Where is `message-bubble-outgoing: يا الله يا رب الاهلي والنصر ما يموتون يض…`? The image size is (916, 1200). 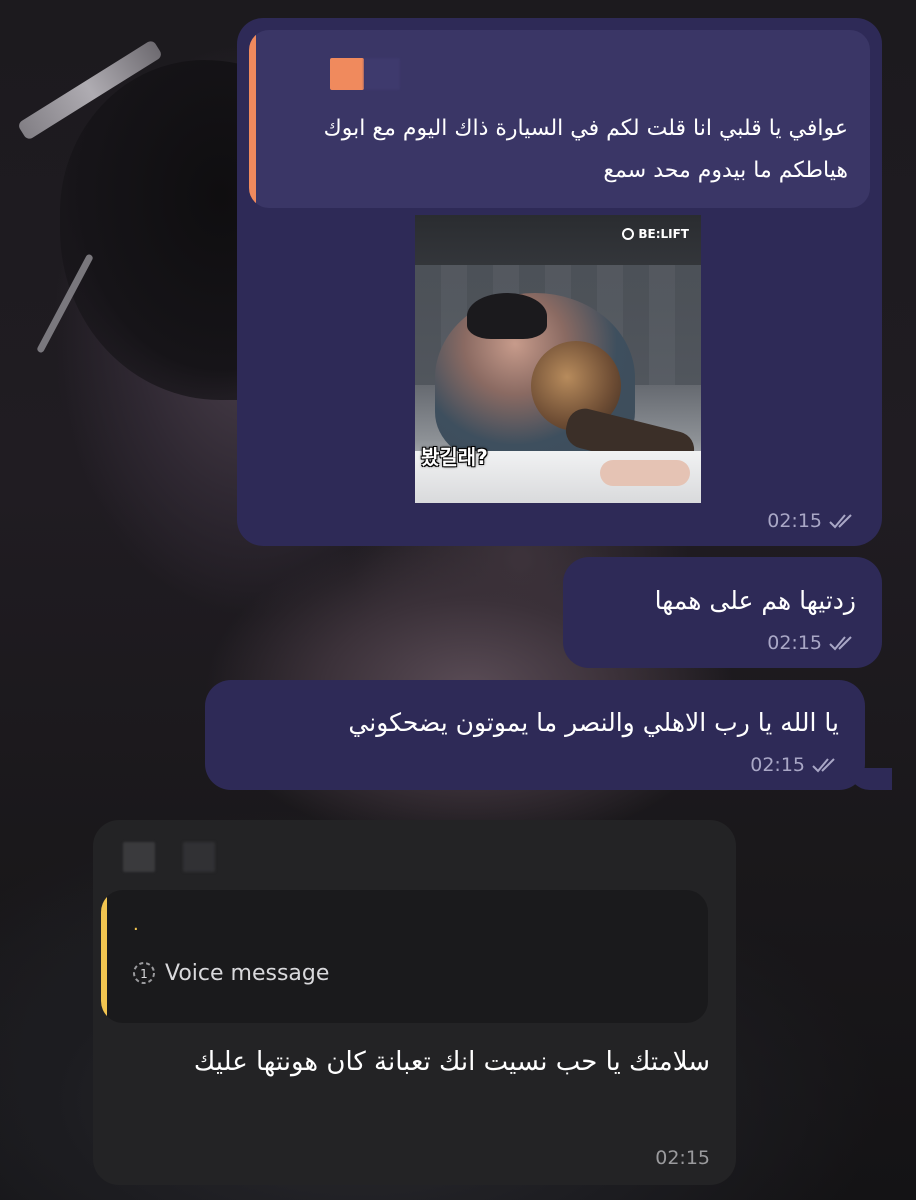
message-bubble-outgoing: يا الله يا رب الاهلي والنصر ما يموتون يض… is located at coordinates (535, 735).